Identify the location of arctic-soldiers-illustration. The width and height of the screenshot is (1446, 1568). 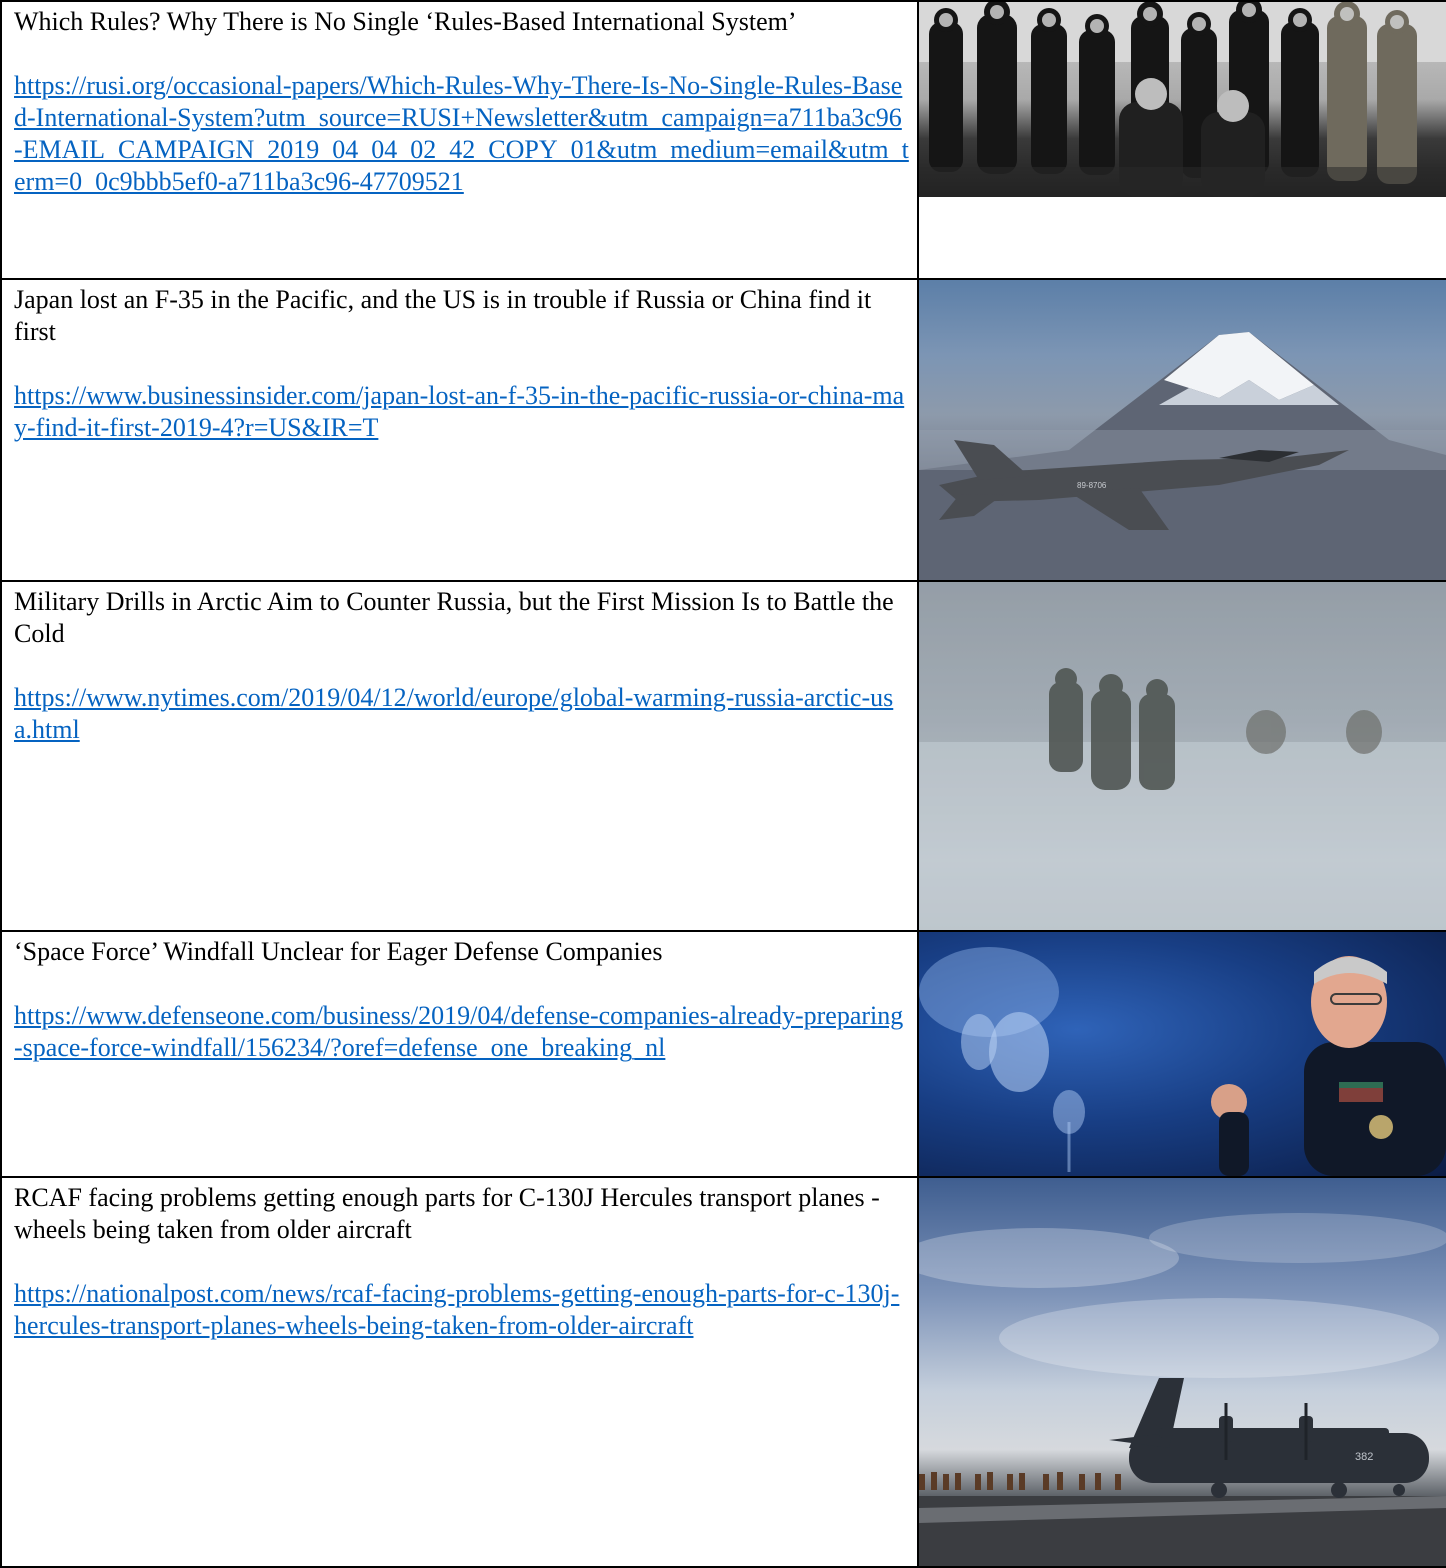
(1182, 756).